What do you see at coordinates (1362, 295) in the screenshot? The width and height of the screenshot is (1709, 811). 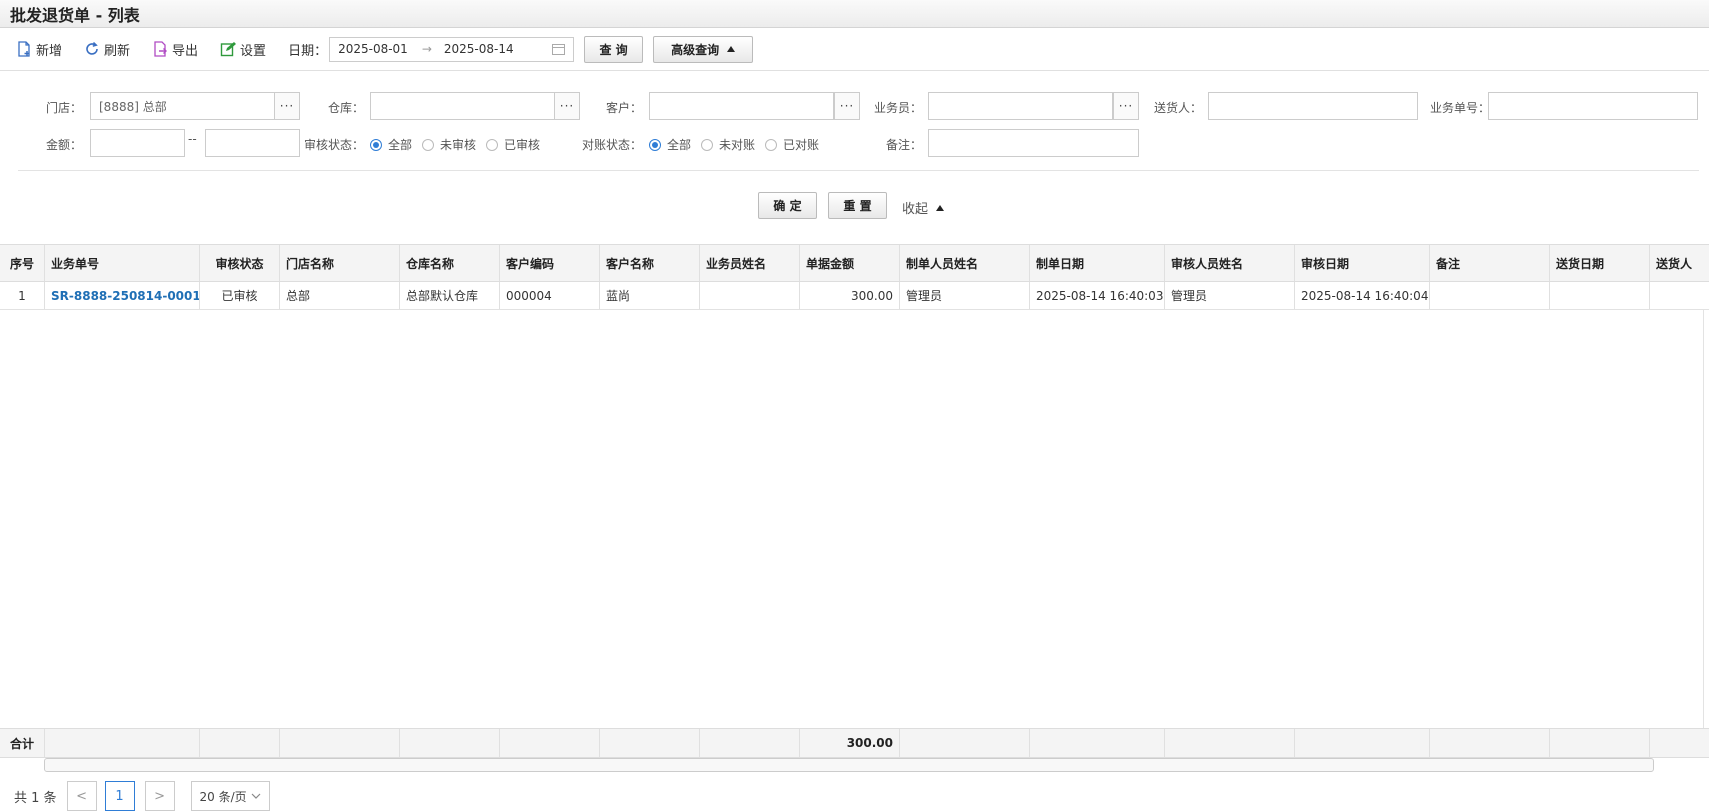 I see `row-audit-date: 2025-08-14 16:40:04` at bounding box center [1362, 295].